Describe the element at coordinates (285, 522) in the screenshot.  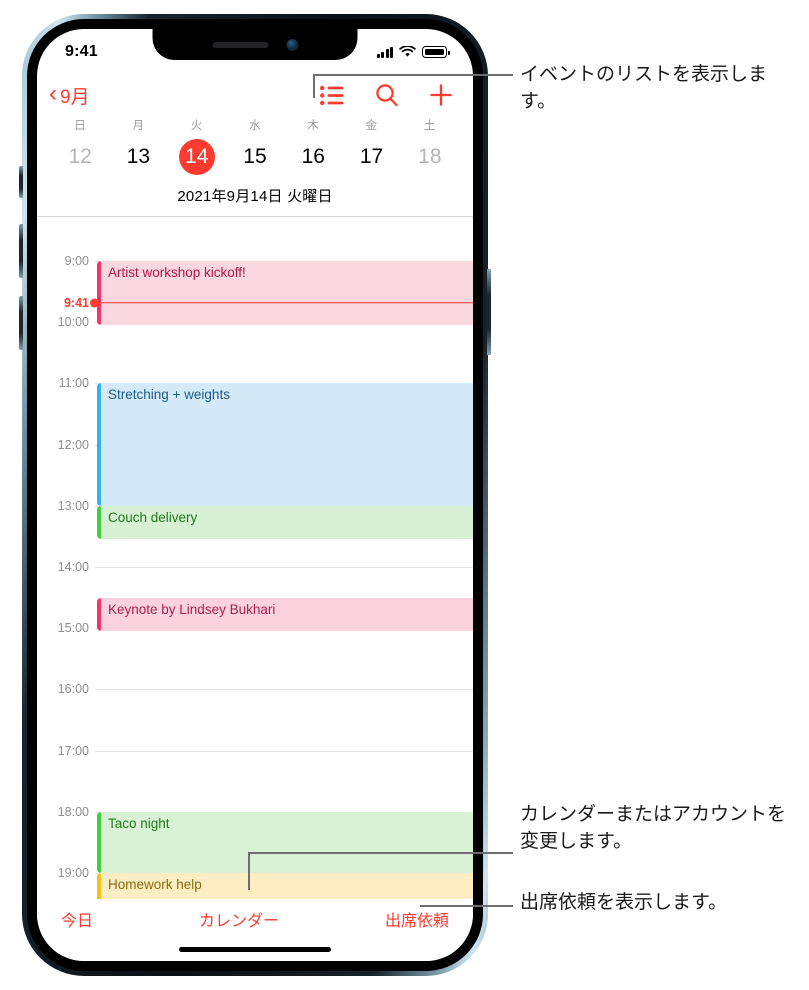
I see `calendar-event: Couch delivery` at that location.